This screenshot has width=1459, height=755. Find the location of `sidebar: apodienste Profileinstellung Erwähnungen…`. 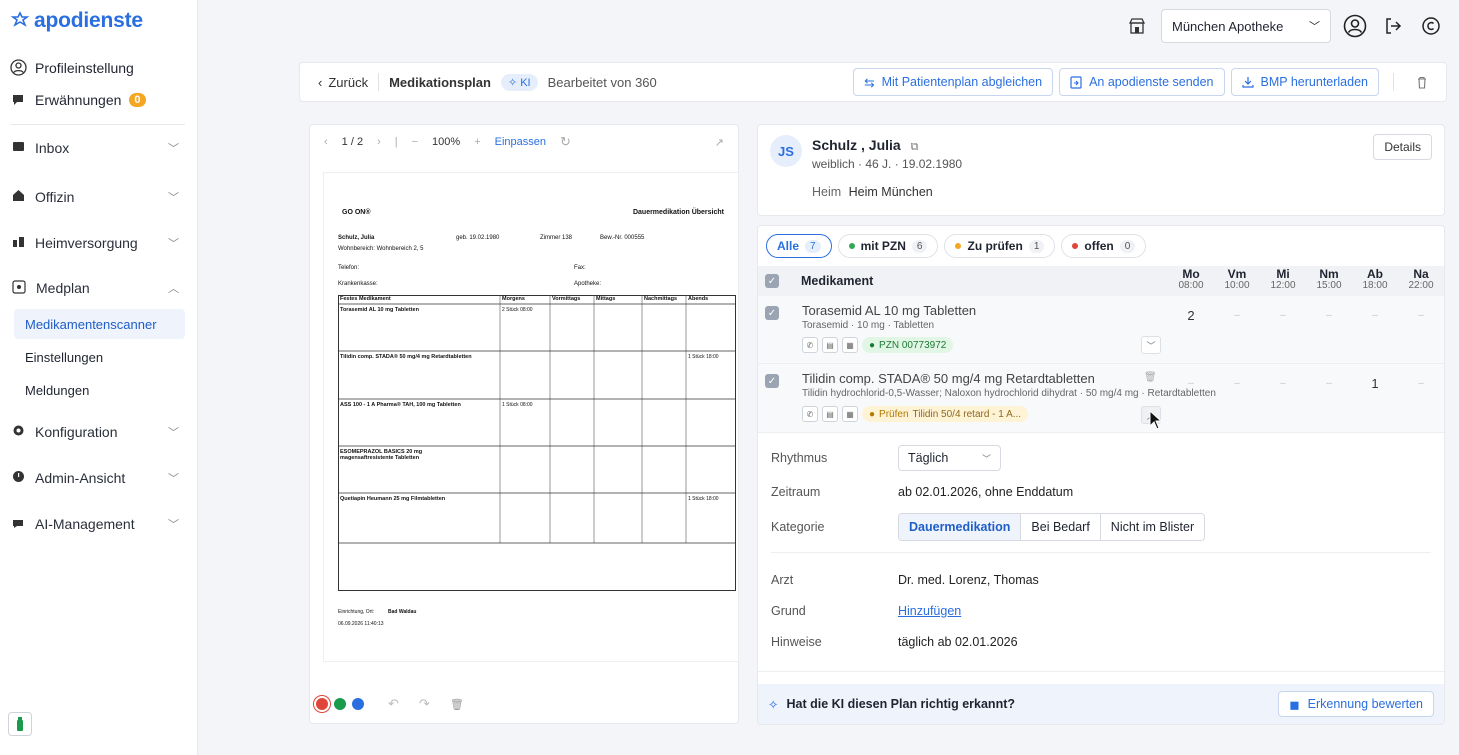

sidebar: apodienste Profileinstellung Erwähnungen… is located at coordinates (99, 377).